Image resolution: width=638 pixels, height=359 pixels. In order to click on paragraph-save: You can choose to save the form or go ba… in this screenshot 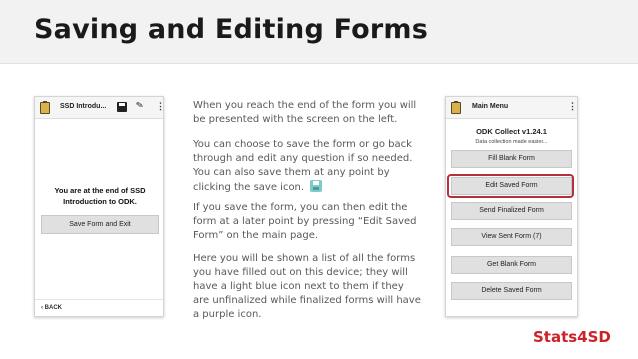, I will do `click(308, 166)`.